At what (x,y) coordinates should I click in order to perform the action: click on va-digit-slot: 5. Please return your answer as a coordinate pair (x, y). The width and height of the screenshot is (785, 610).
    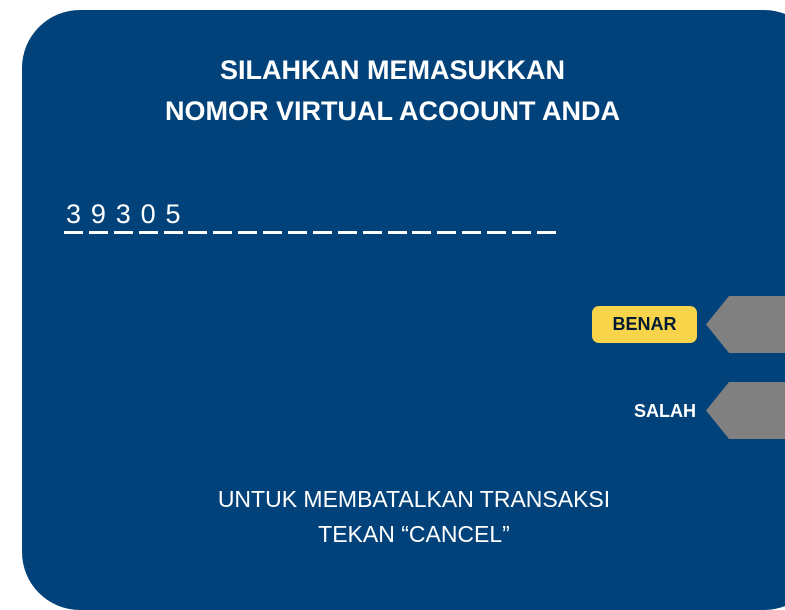
    Looking at the image, I should click on (173, 217).